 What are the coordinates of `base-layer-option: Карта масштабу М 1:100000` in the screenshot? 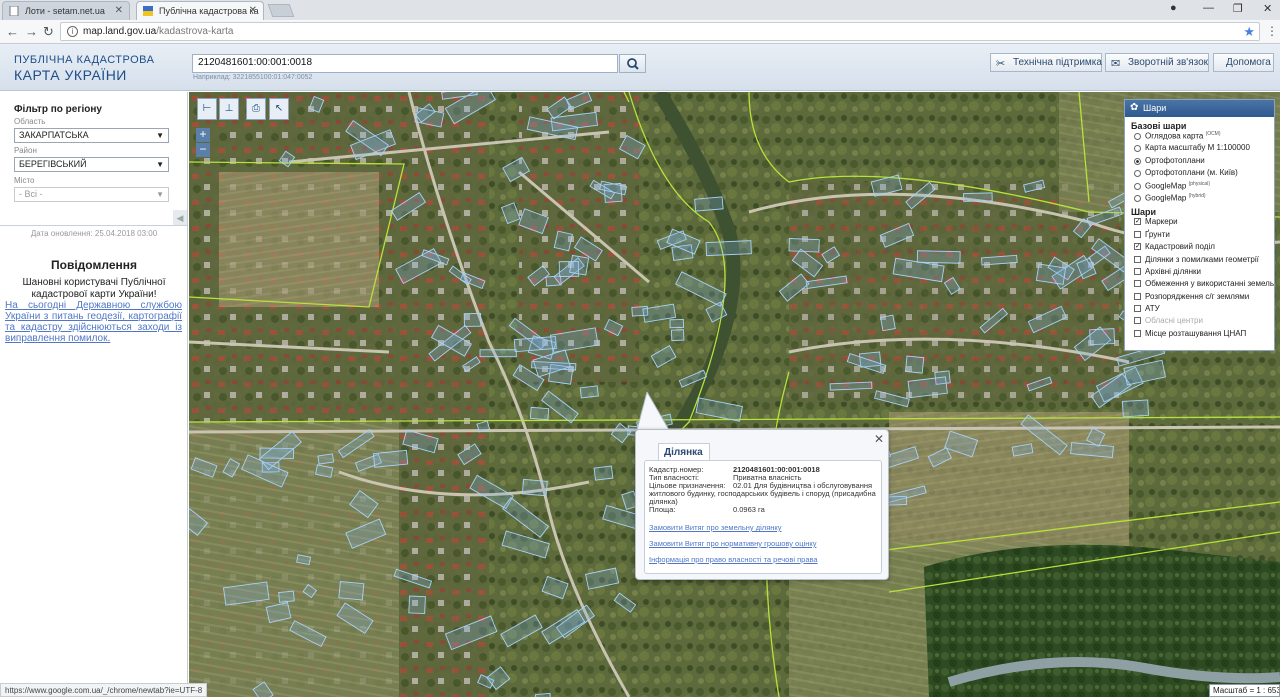 It's located at (1199, 149).